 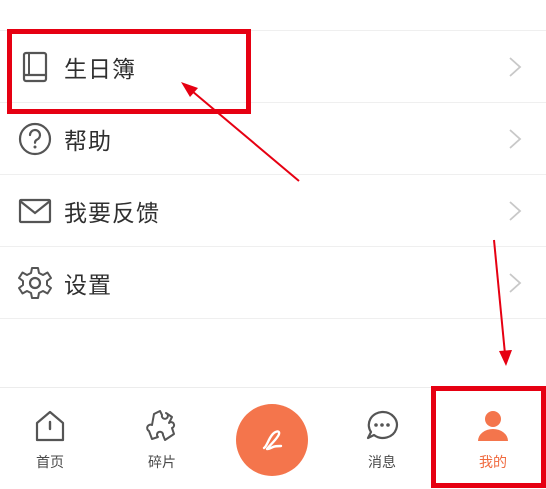 I want to click on highlight-box-birthday-book, so click(x=129, y=71).